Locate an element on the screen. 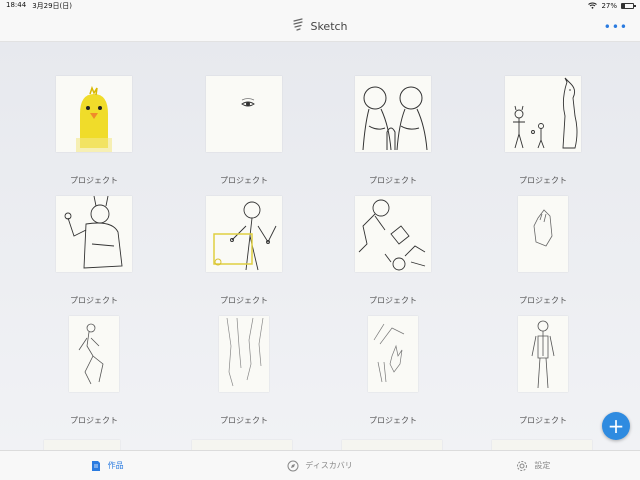 The width and height of the screenshot is (640, 480). status-date: 3月29日(日) is located at coordinates (52, 6).